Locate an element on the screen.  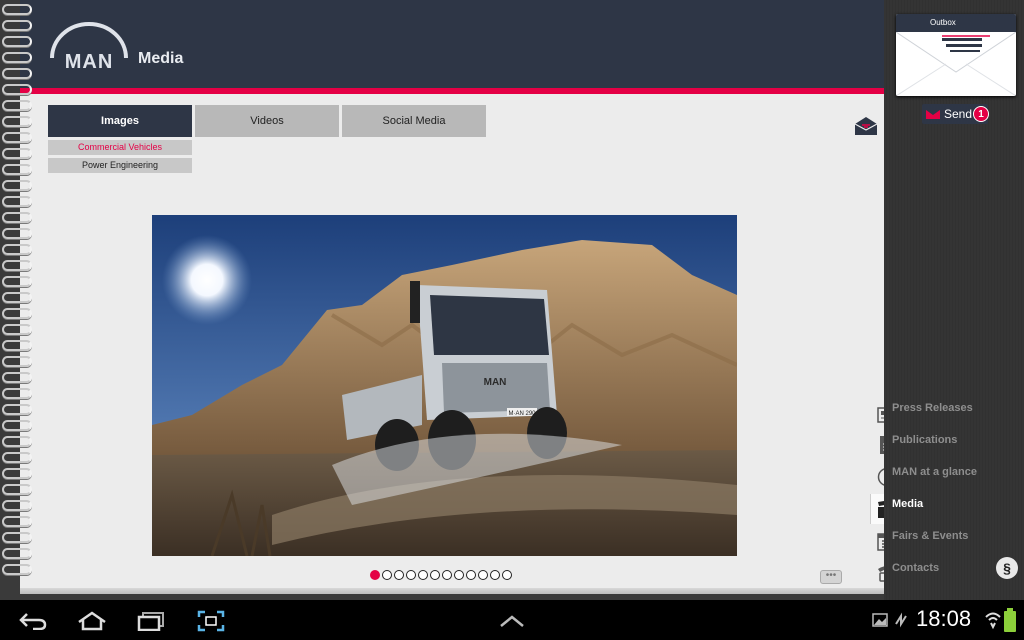
header-bar: MAN Media is located at coordinates (452, 44).